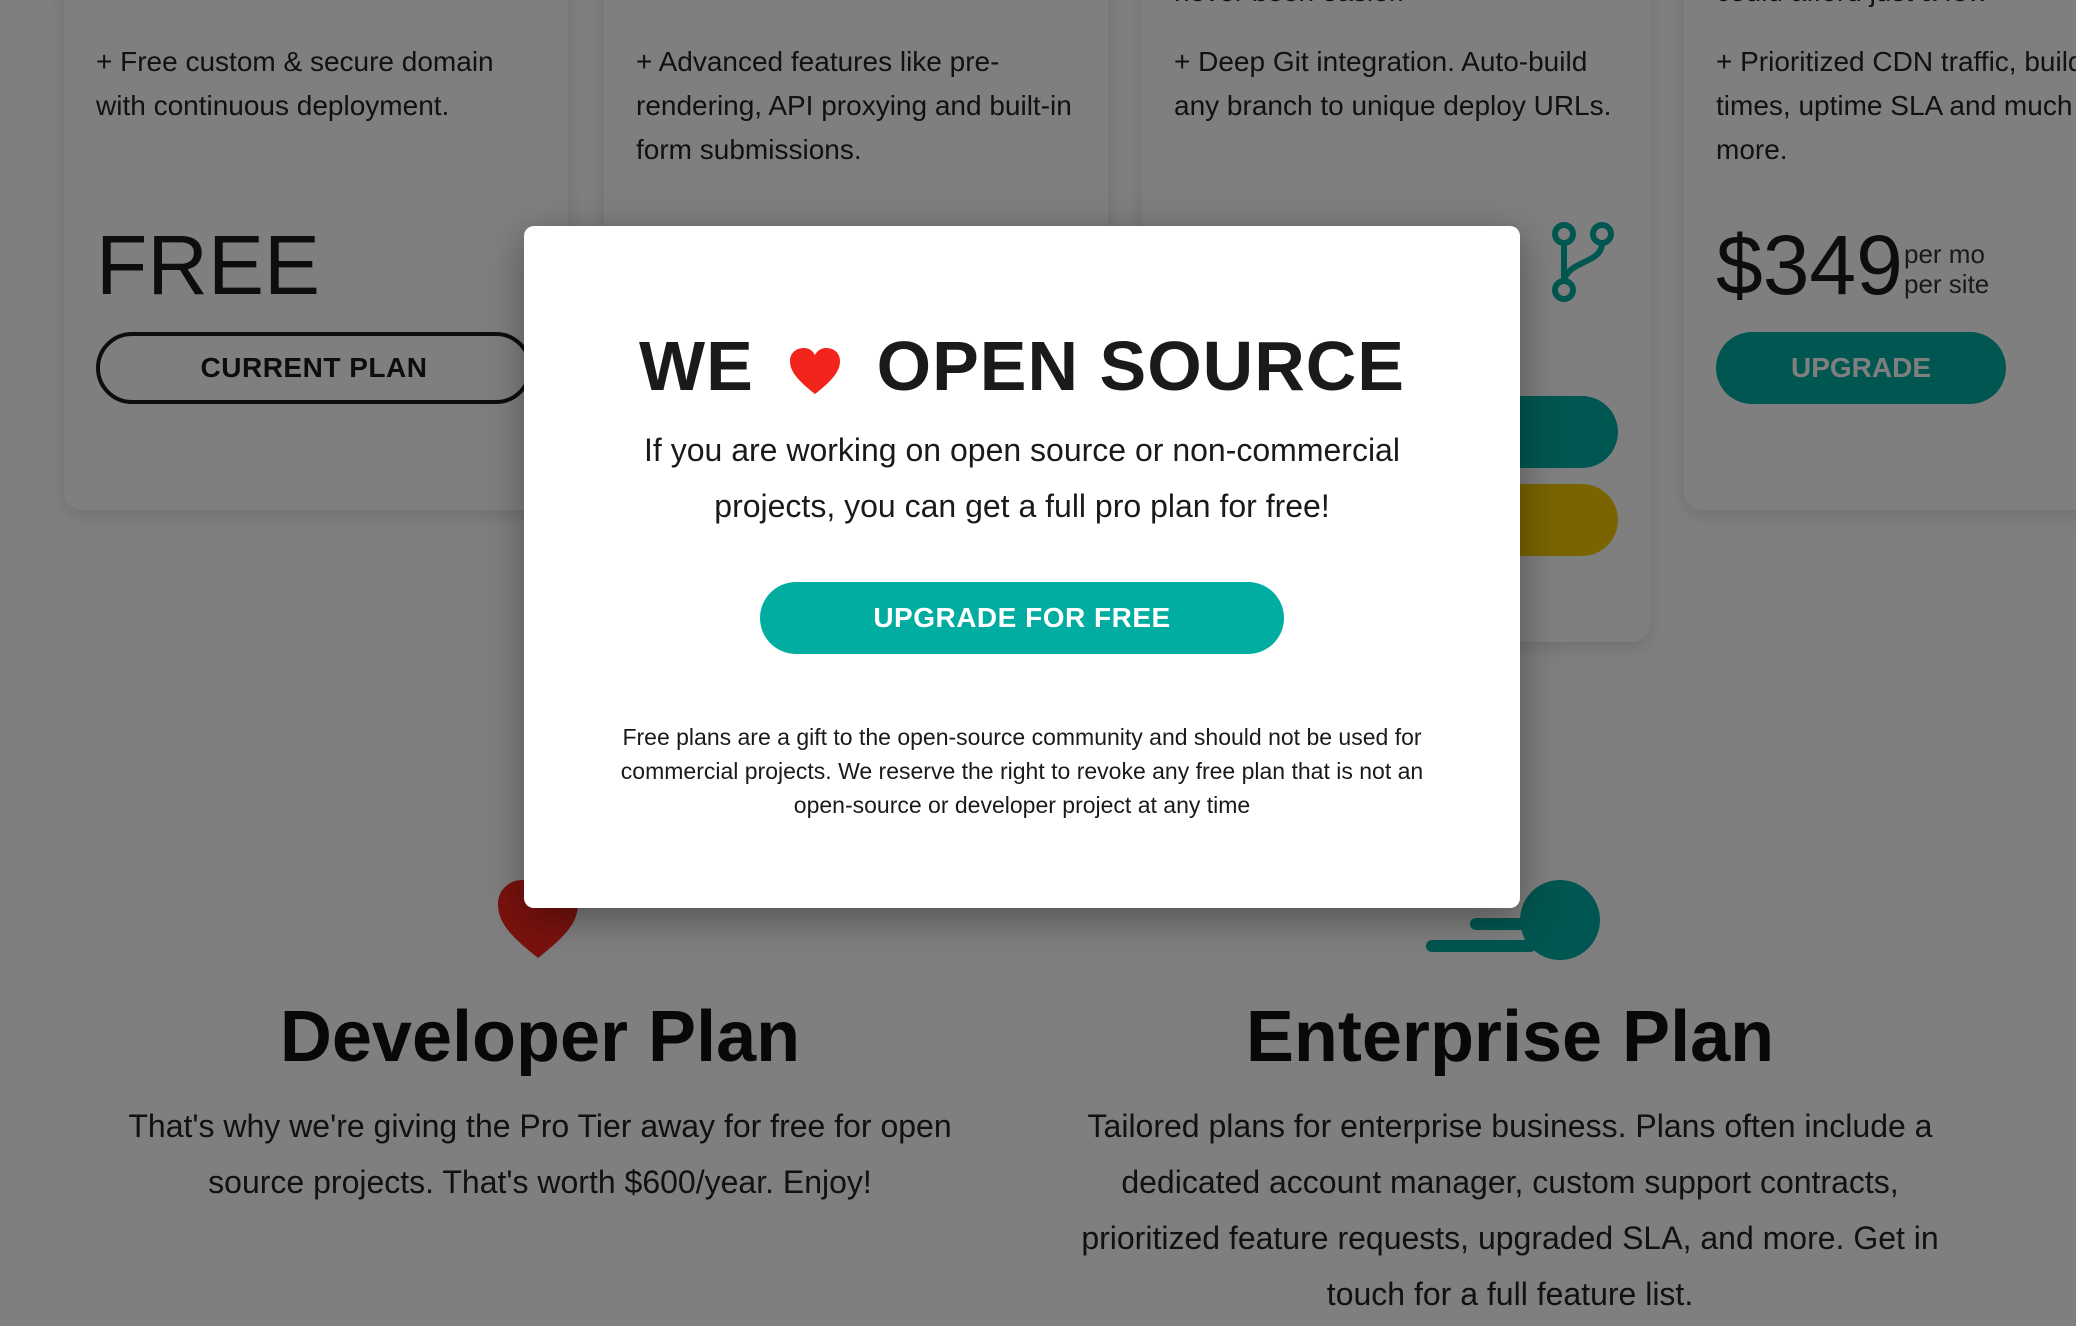  I want to click on modal-title: WE OPEN SOURCE, so click(1022, 369).